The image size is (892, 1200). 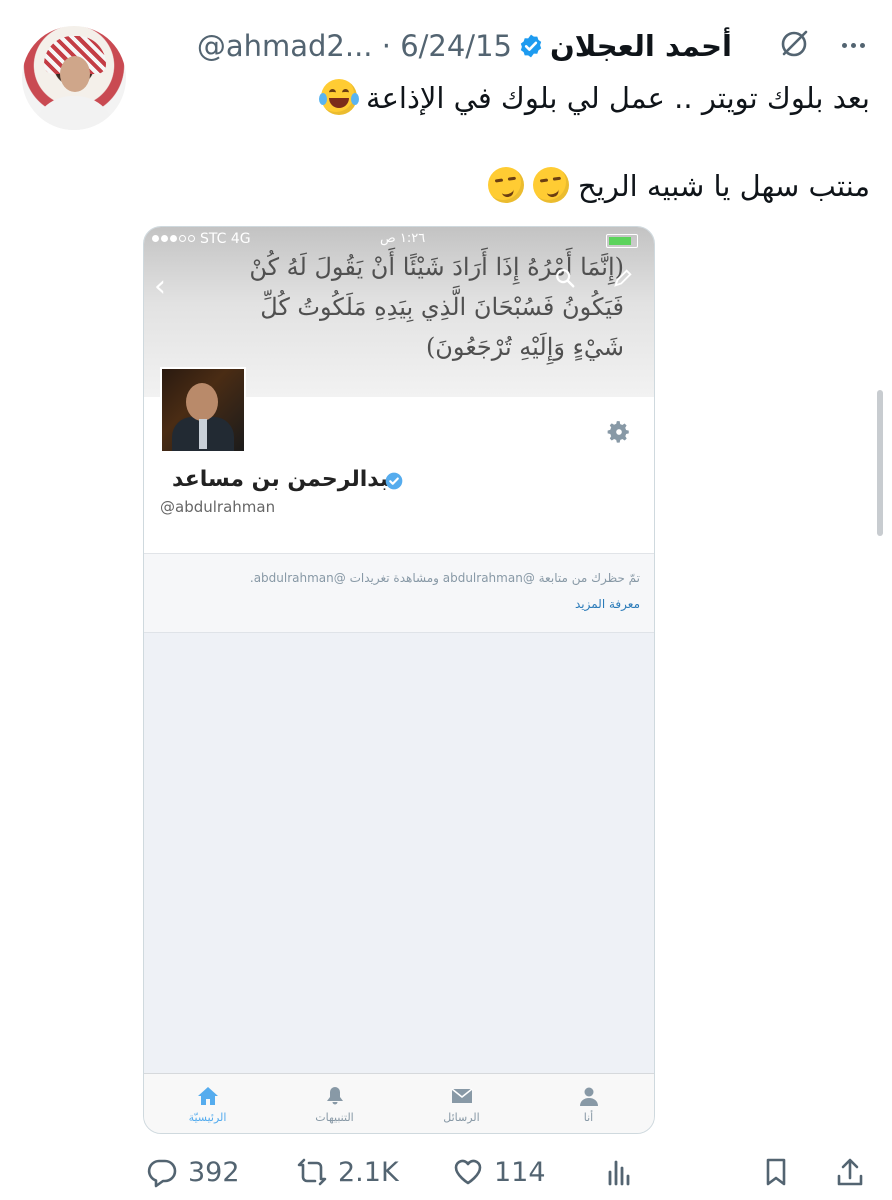 I want to click on block-notice-box, so click(x=399, y=593).